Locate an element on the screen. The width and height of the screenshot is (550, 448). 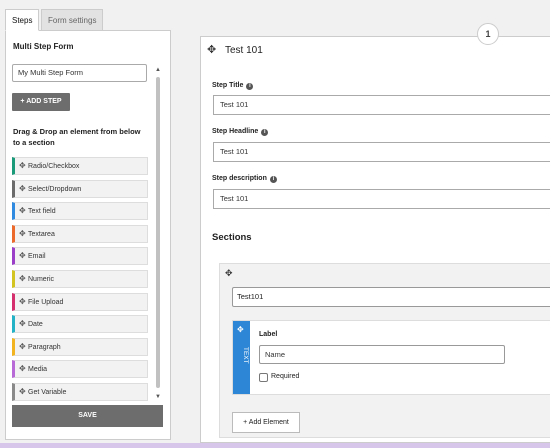
palette-item-label: Get Variable is located at coordinates (47, 392).